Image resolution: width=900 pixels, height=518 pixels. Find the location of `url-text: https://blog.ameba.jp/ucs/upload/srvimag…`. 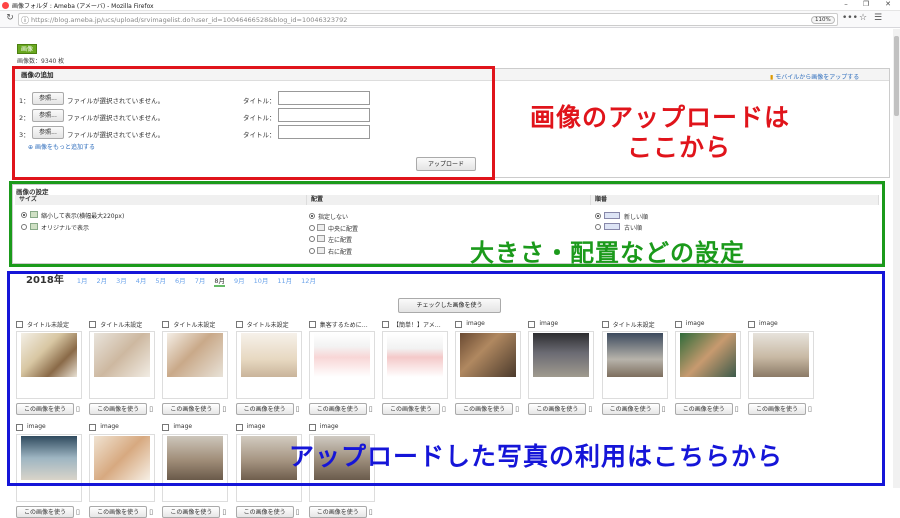

url-text: https://blog.ameba.jp/ucs/upload/srvimag… is located at coordinates (189, 20).